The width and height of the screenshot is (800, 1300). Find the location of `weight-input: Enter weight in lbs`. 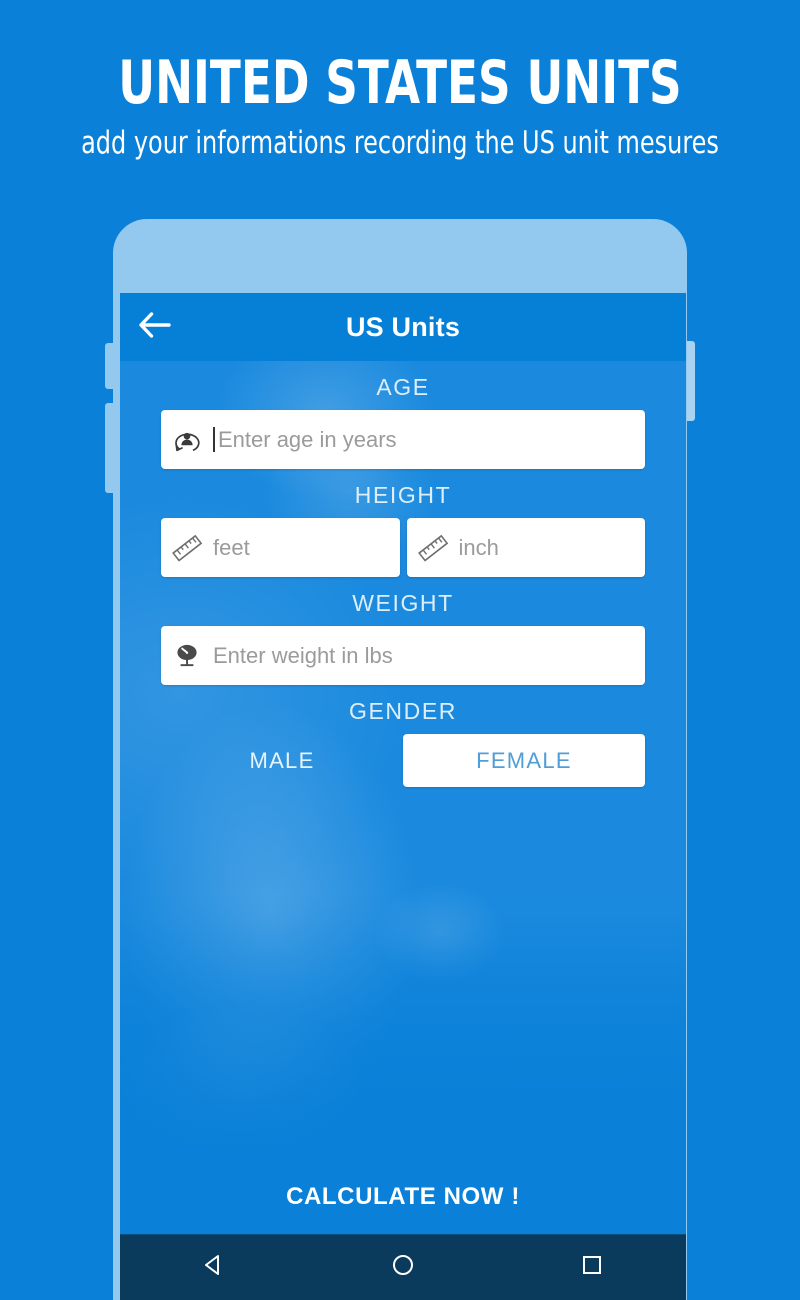

weight-input: Enter weight in lbs is located at coordinates (403, 655).